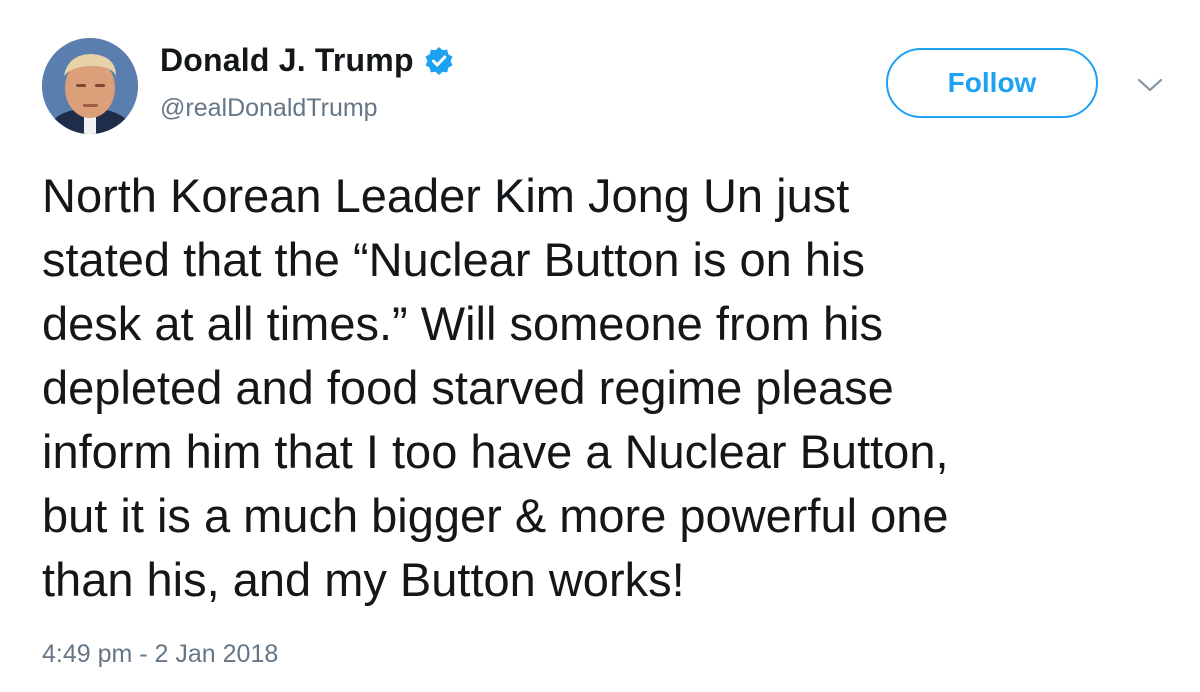 The width and height of the screenshot is (1200, 692). I want to click on user-handle: @realDonaldTrump, so click(269, 108).